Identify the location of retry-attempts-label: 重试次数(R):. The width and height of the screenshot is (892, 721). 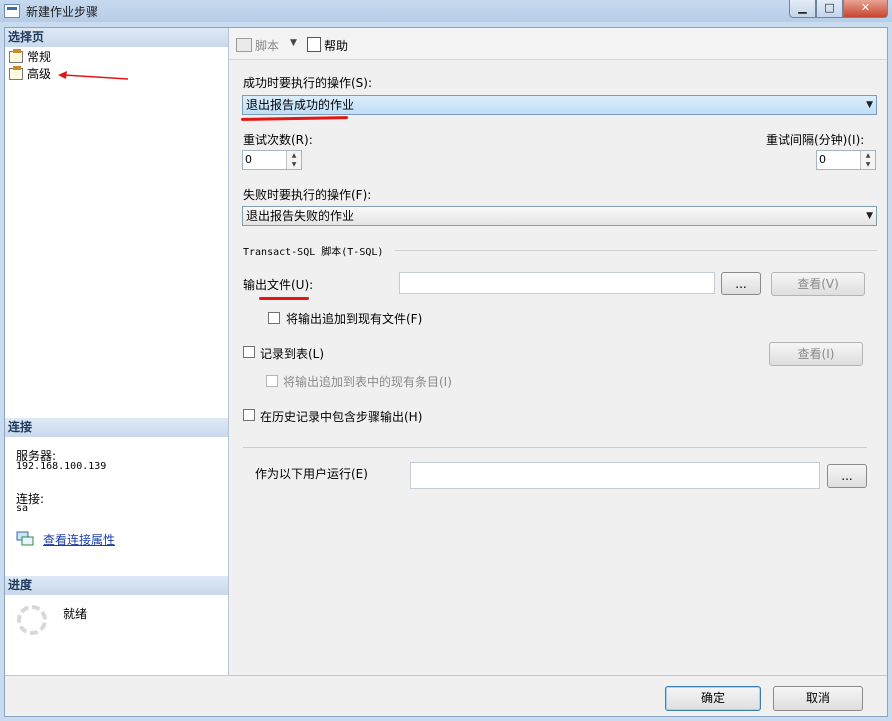
(278, 140).